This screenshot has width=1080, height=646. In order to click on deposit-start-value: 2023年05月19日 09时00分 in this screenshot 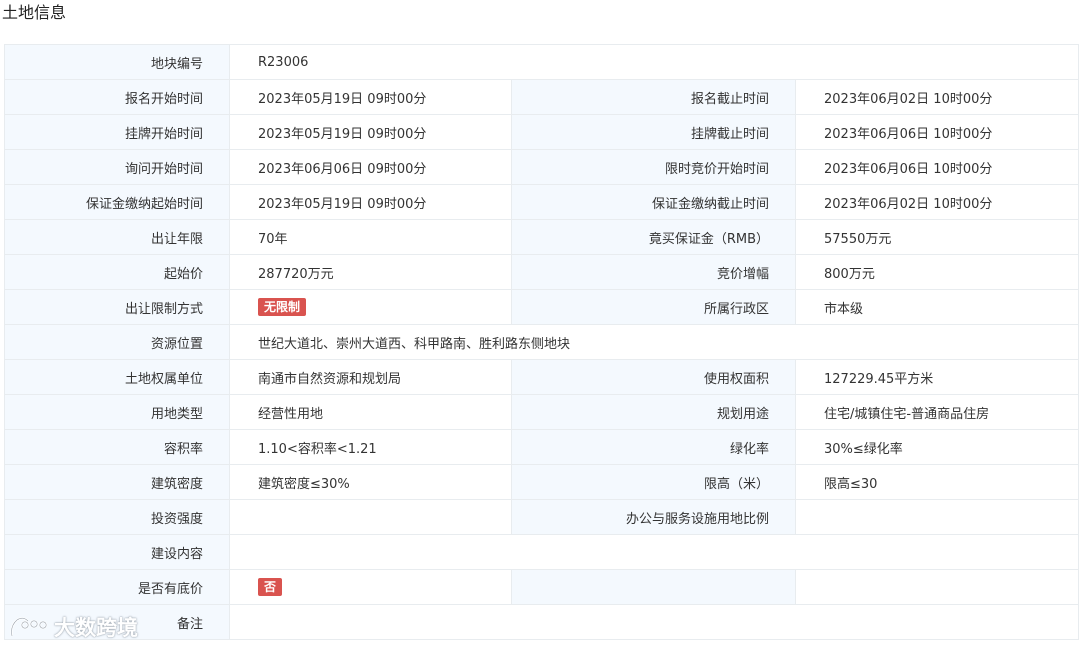, I will do `click(370, 202)`.